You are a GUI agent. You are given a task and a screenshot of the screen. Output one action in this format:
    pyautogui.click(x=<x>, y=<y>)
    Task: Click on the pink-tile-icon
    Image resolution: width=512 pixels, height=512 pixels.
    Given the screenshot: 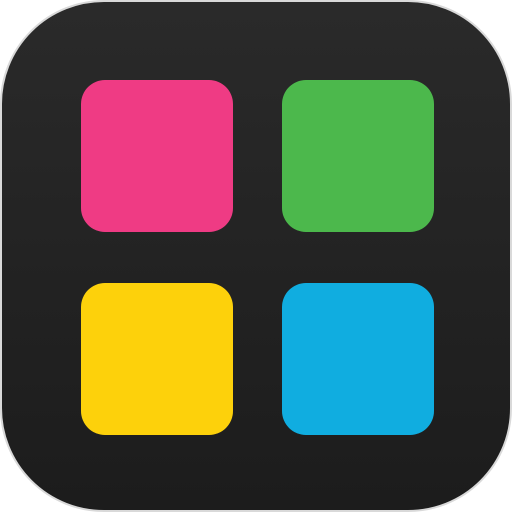 What is the action you would take?
    pyautogui.click(x=157, y=156)
    